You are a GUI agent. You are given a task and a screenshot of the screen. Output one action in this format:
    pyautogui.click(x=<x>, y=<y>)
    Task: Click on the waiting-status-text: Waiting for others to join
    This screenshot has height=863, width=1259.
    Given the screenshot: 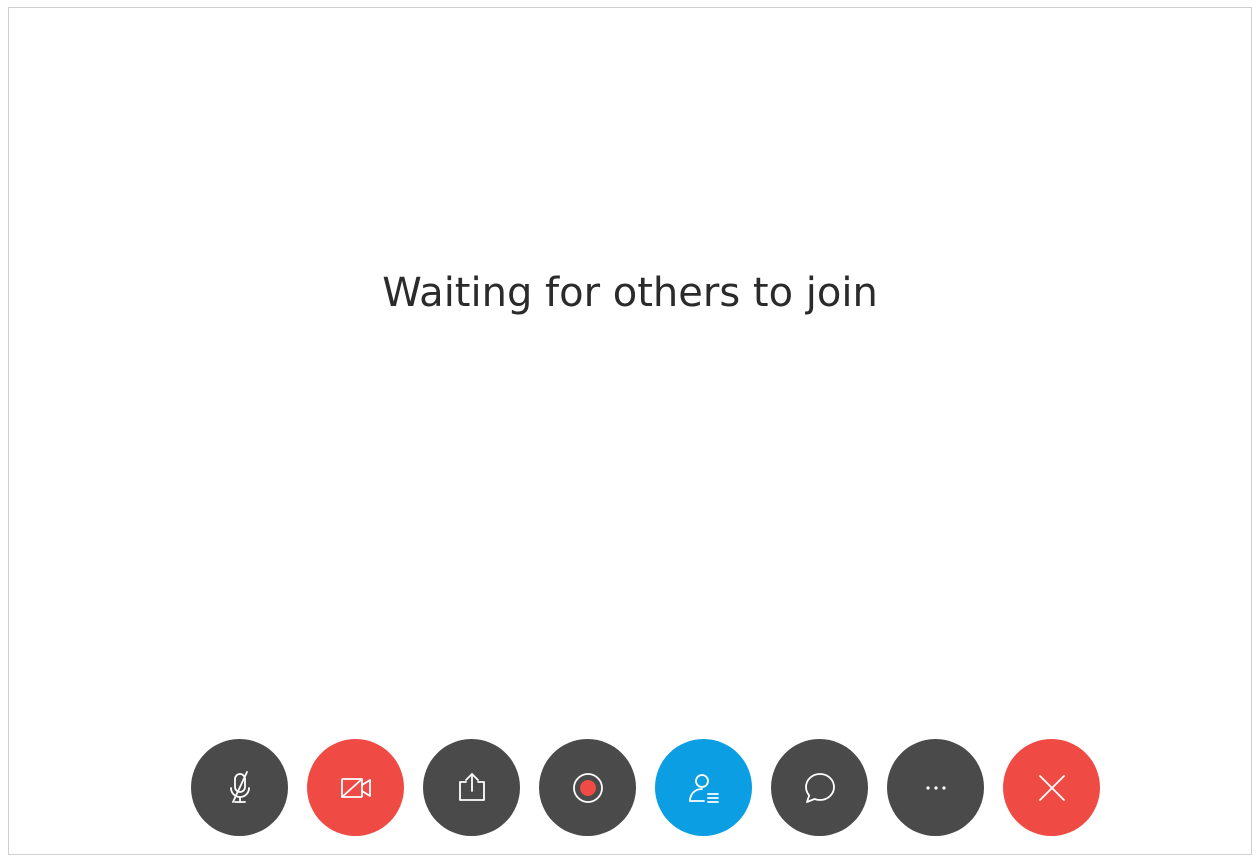 What is the action you would take?
    pyautogui.click(x=630, y=293)
    